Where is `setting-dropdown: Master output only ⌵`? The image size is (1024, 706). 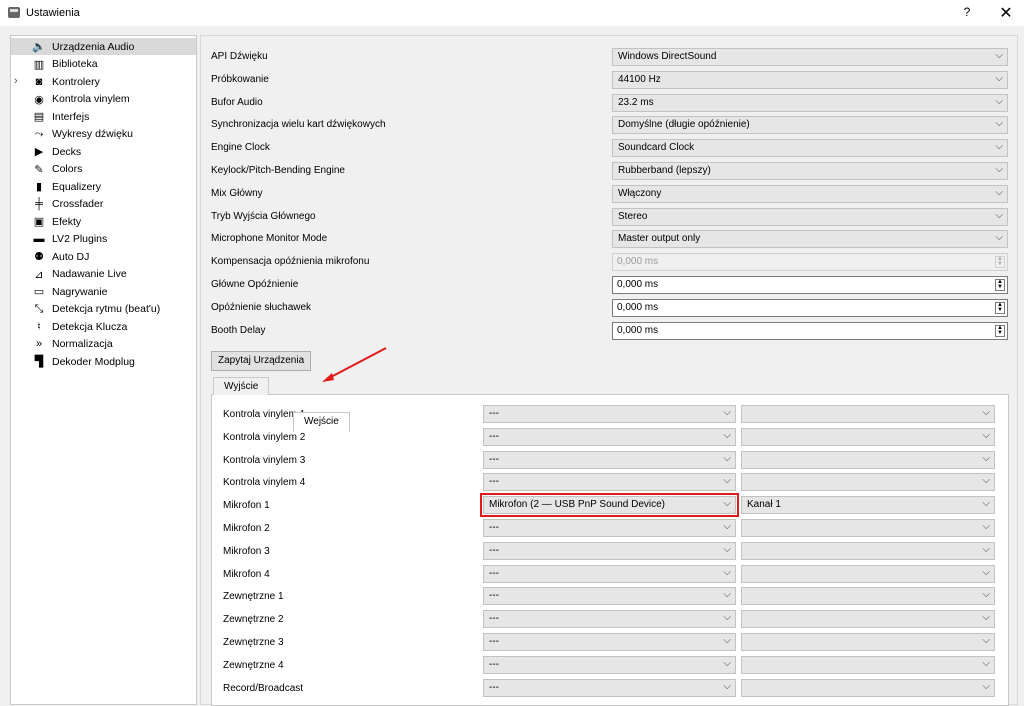 setting-dropdown: Master output only ⌵ is located at coordinates (810, 239).